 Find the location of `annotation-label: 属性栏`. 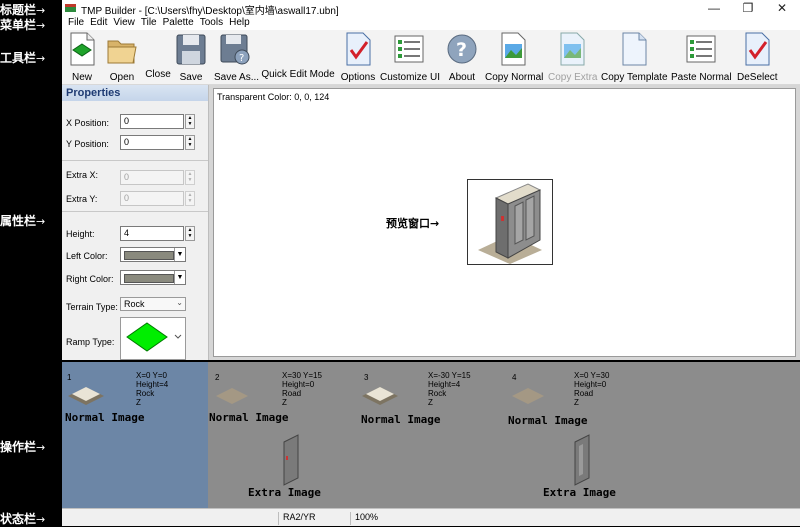

annotation-label: 属性栏 is located at coordinates (18, 221).